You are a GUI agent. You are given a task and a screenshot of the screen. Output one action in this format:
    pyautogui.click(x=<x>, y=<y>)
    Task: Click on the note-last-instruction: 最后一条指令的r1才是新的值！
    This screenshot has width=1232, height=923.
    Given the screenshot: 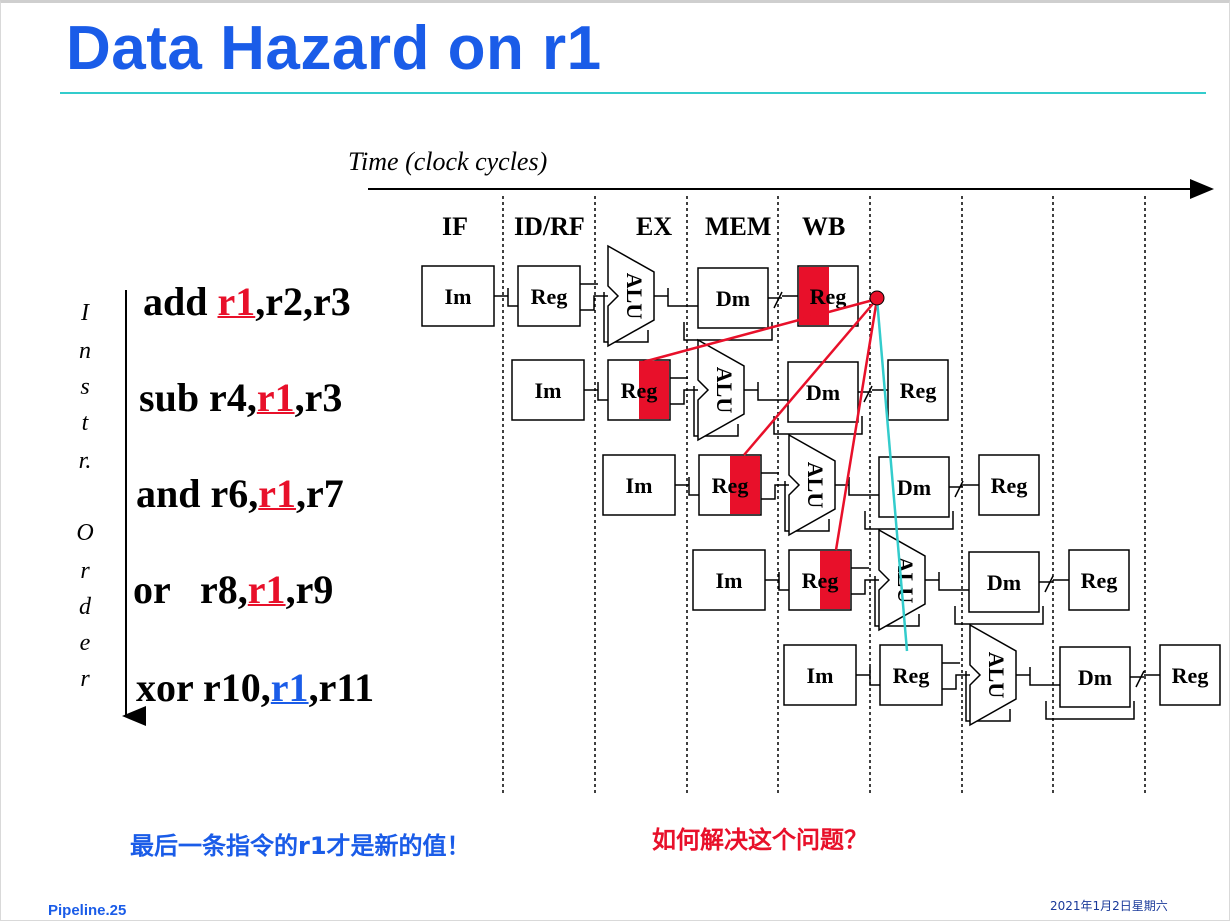 What is the action you would take?
    pyautogui.click(x=300, y=846)
    